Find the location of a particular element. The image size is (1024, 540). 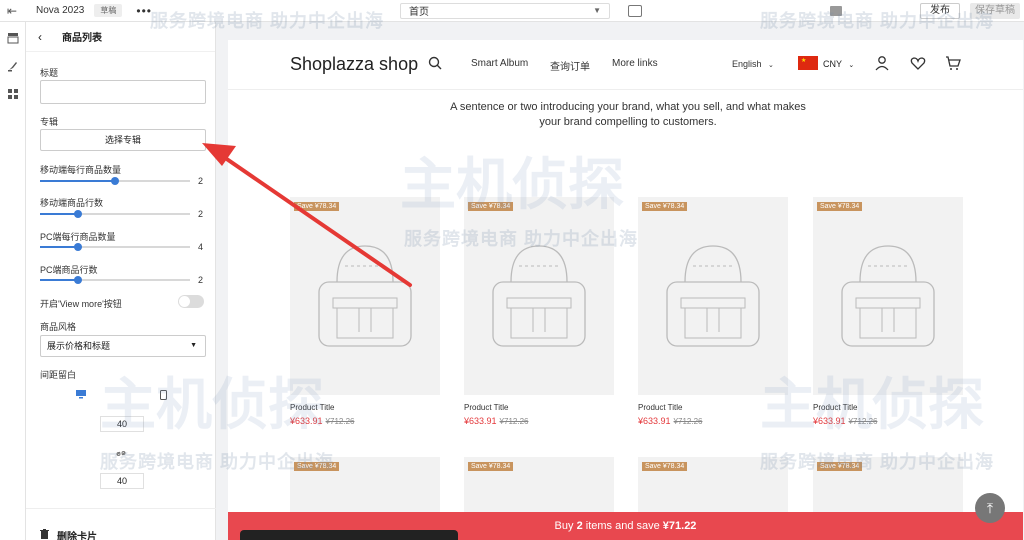

user-icon is located at coordinates (882, 63).